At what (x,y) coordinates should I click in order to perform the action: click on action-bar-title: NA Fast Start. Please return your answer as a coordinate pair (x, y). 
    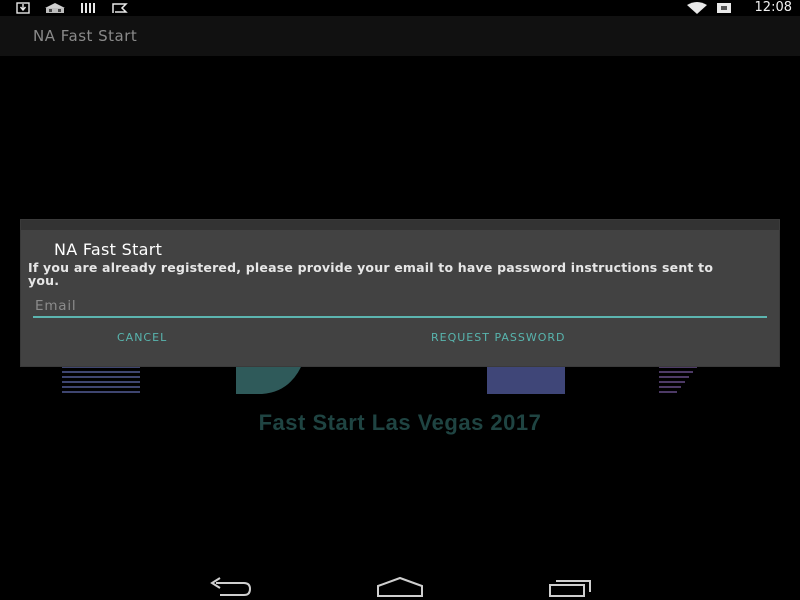
    Looking at the image, I should click on (85, 36).